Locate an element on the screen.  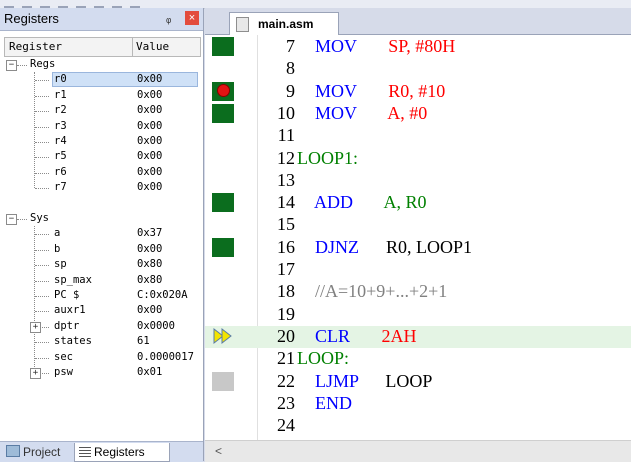
line-number: 15 is located at coordinates (286, 224).